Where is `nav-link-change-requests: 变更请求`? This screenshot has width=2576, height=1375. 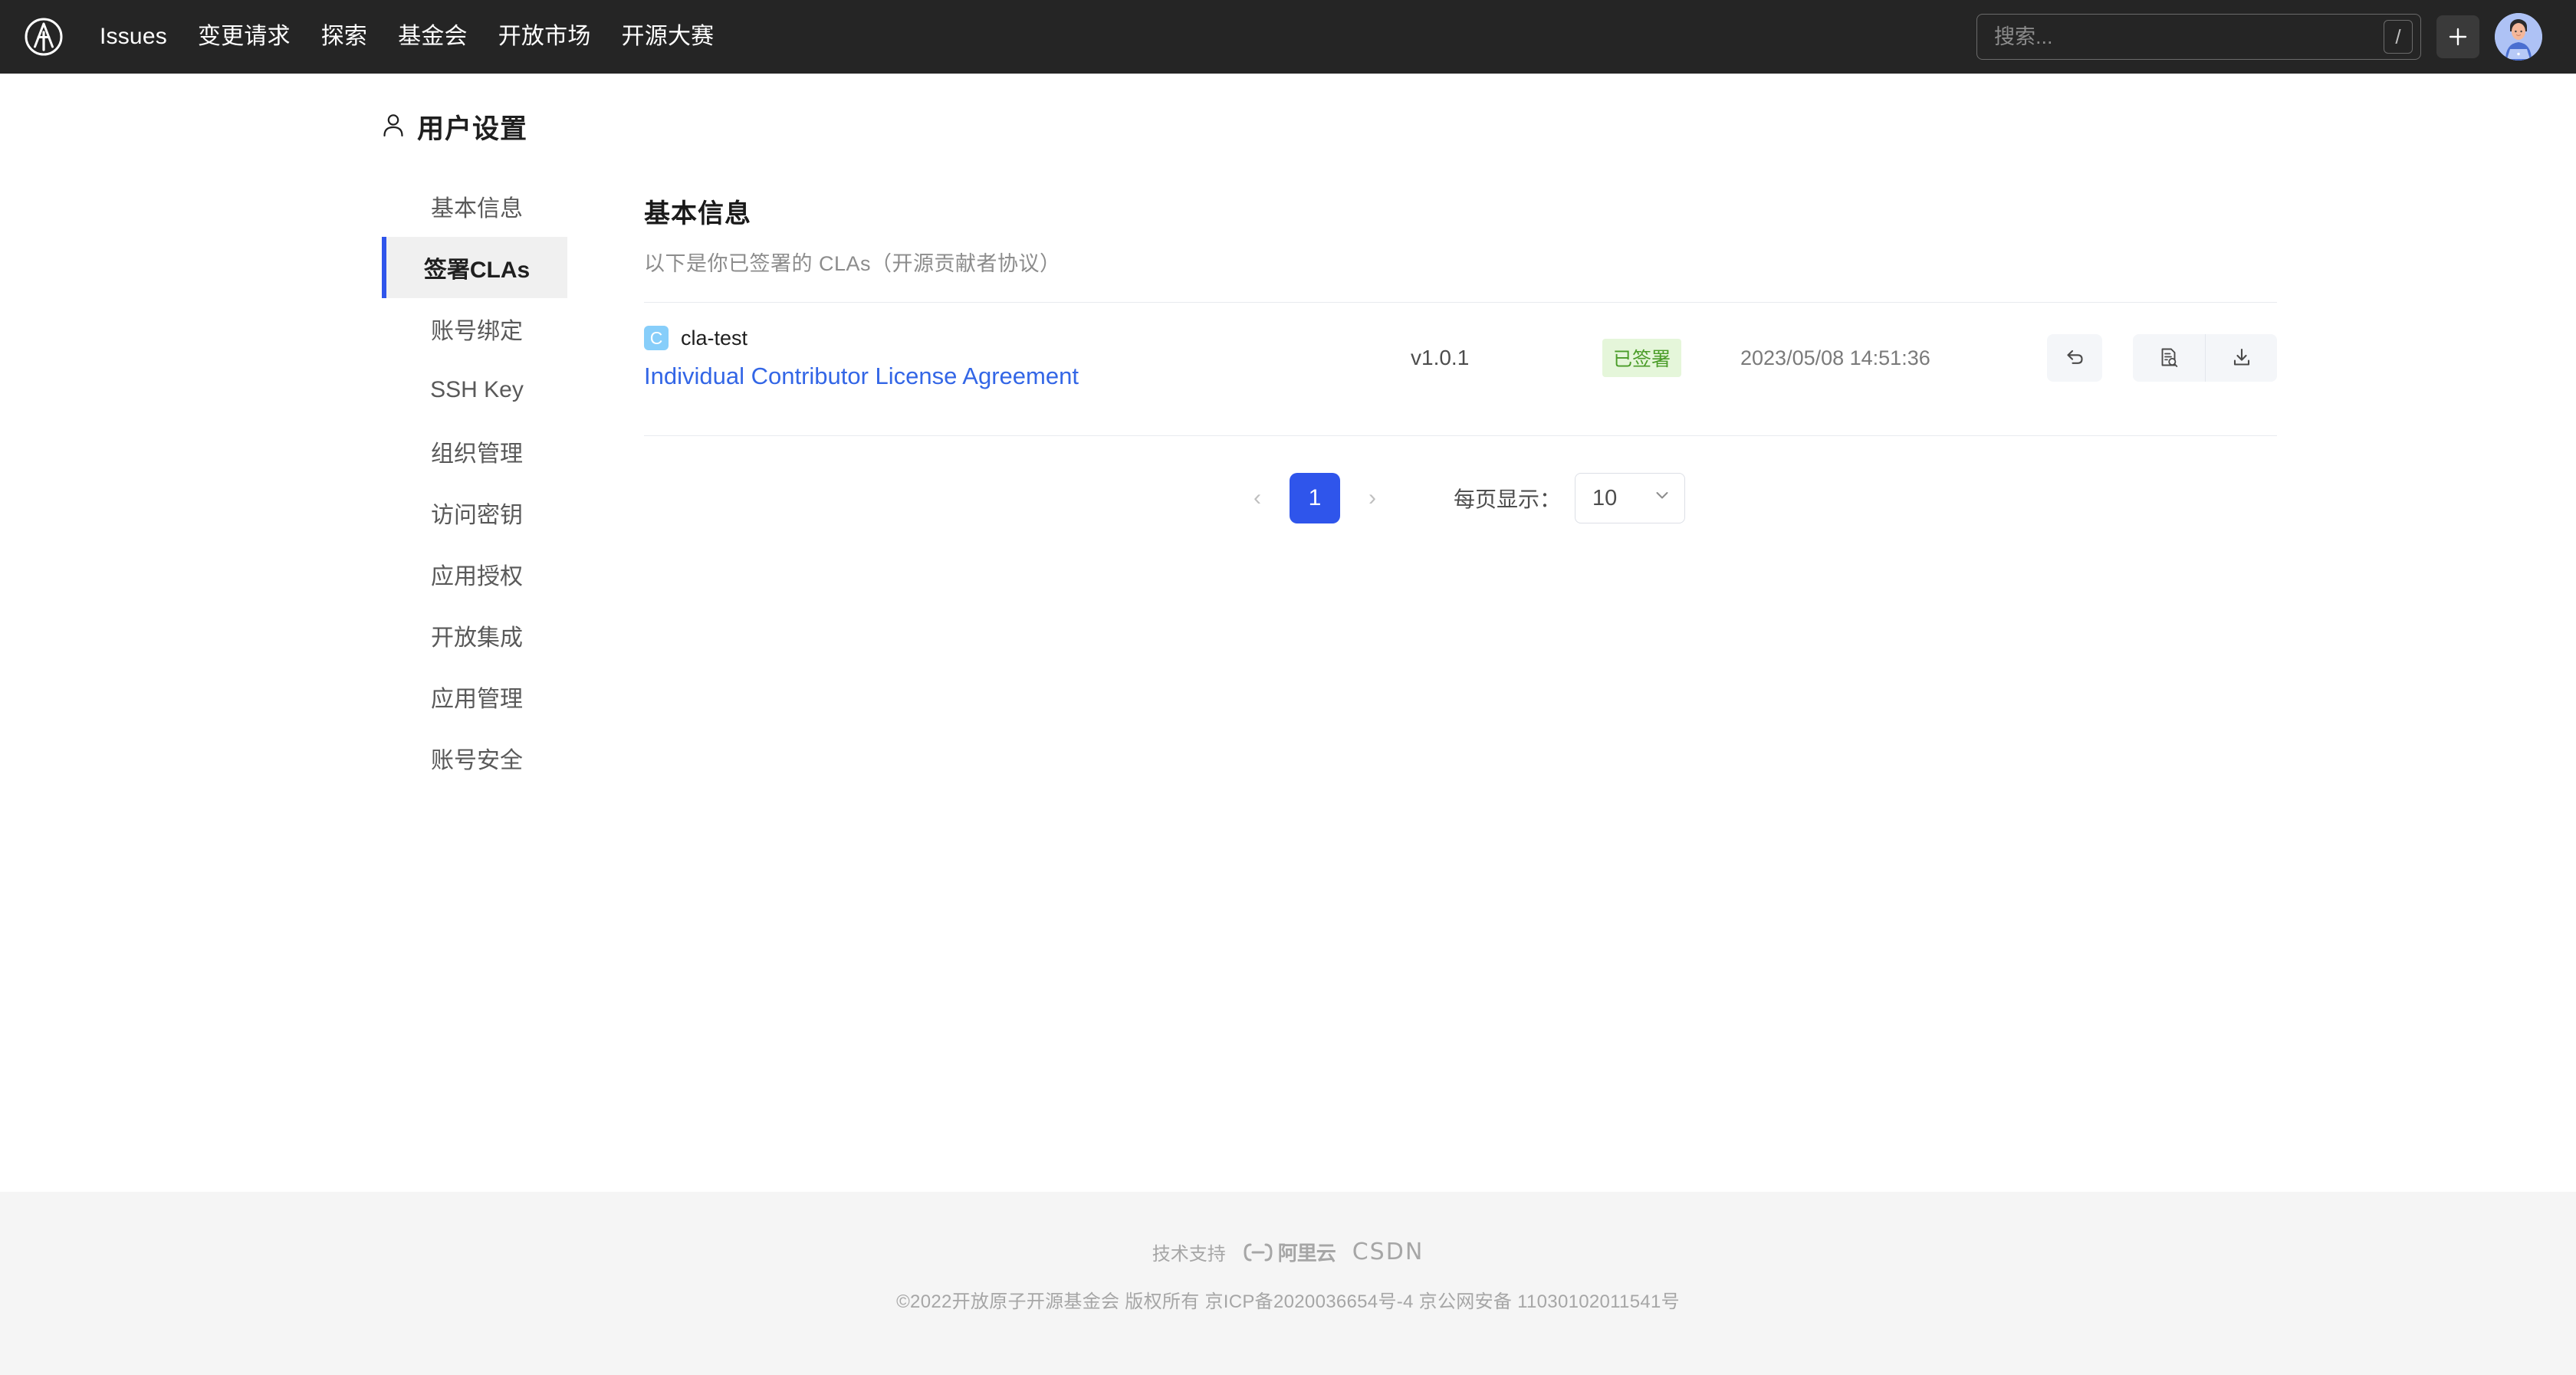 nav-link-change-requests: 变更请求 is located at coordinates (244, 36).